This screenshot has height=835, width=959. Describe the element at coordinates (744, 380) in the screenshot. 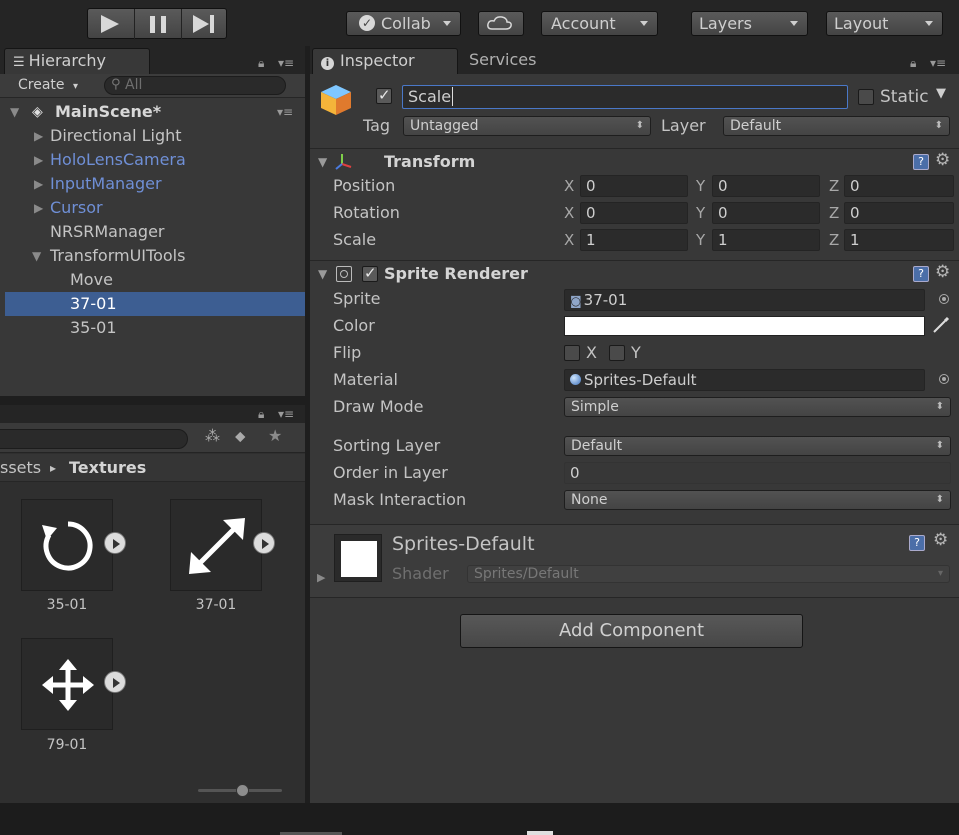

I see `material-field: Sprites-Default` at that location.